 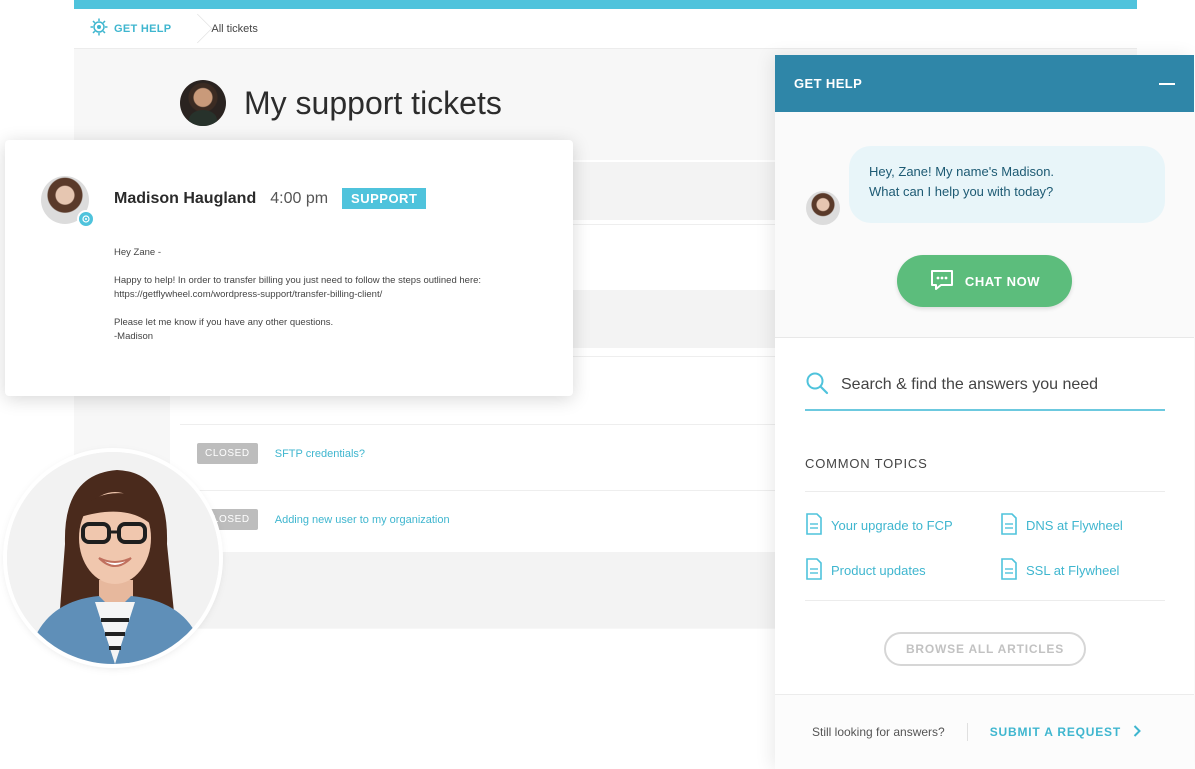 What do you see at coordinates (962, 171) in the screenshot?
I see `chat-greeting-line: Hey, Zane! My name's Madison.` at bounding box center [962, 171].